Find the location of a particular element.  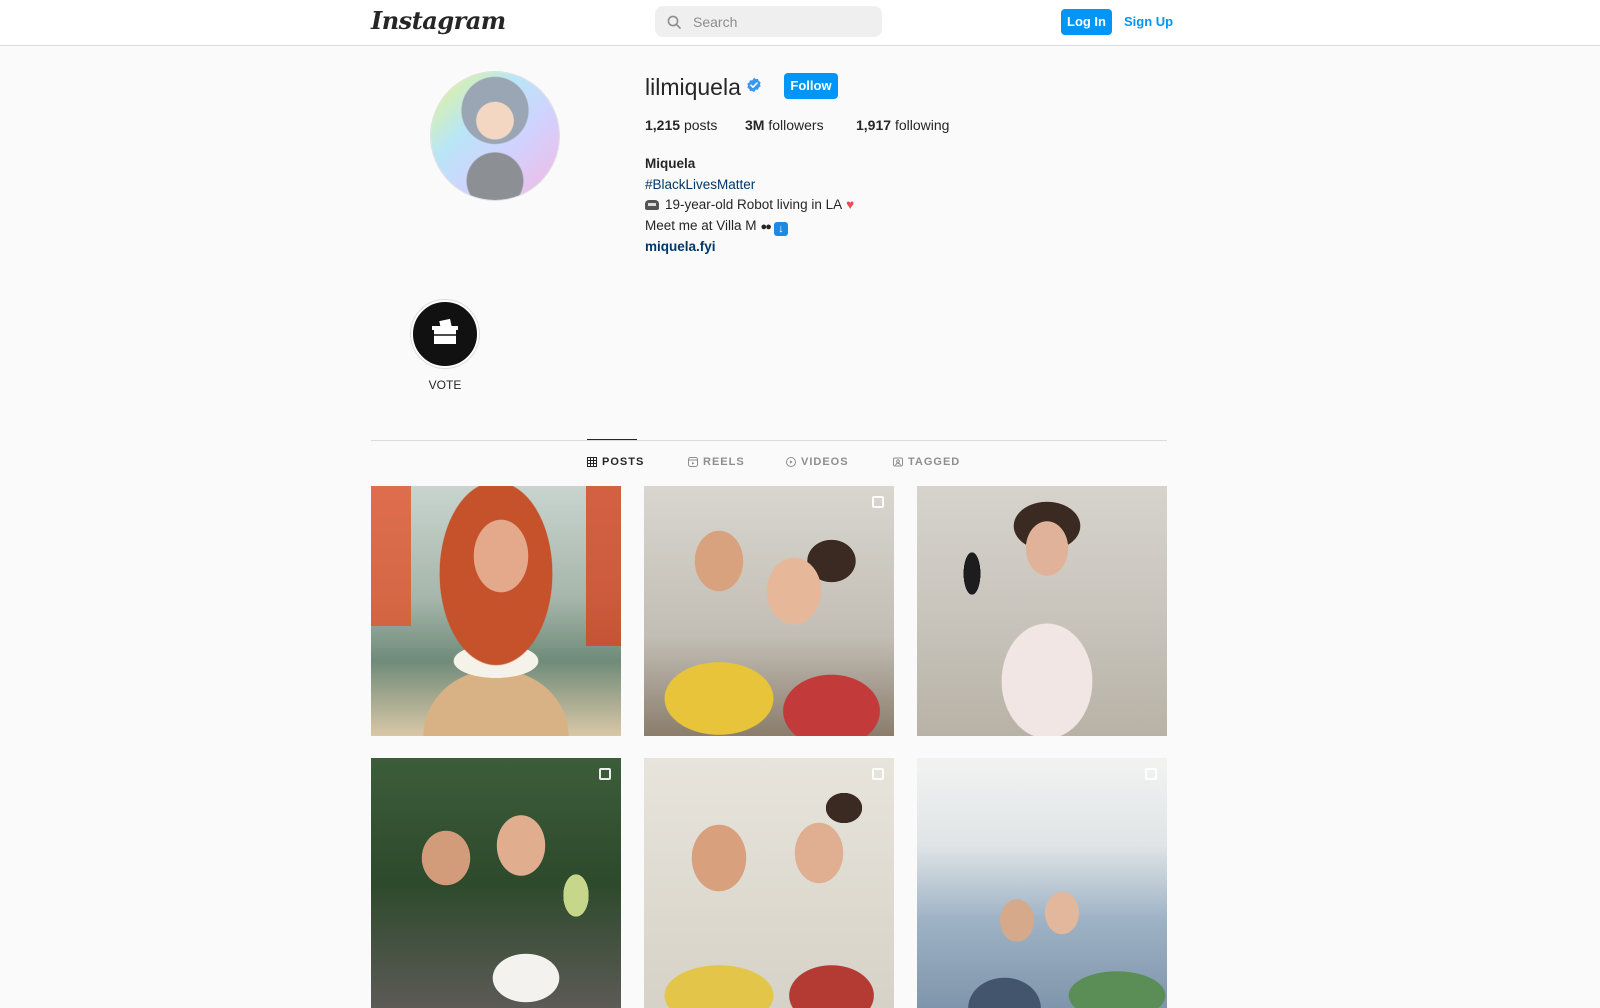

tab-videos: VIDEOS is located at coordinates (817, 462).